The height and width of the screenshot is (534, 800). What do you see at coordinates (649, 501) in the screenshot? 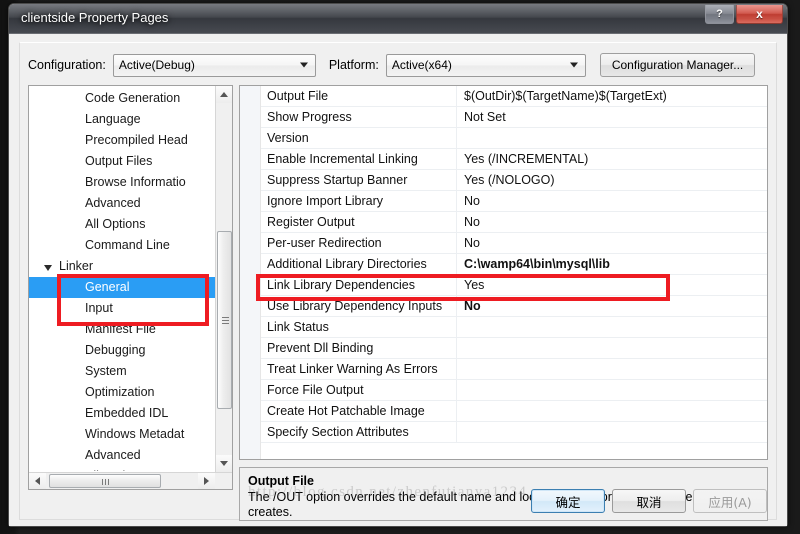
I see `cancel-button: 取消` at bounding box center [649, 501].